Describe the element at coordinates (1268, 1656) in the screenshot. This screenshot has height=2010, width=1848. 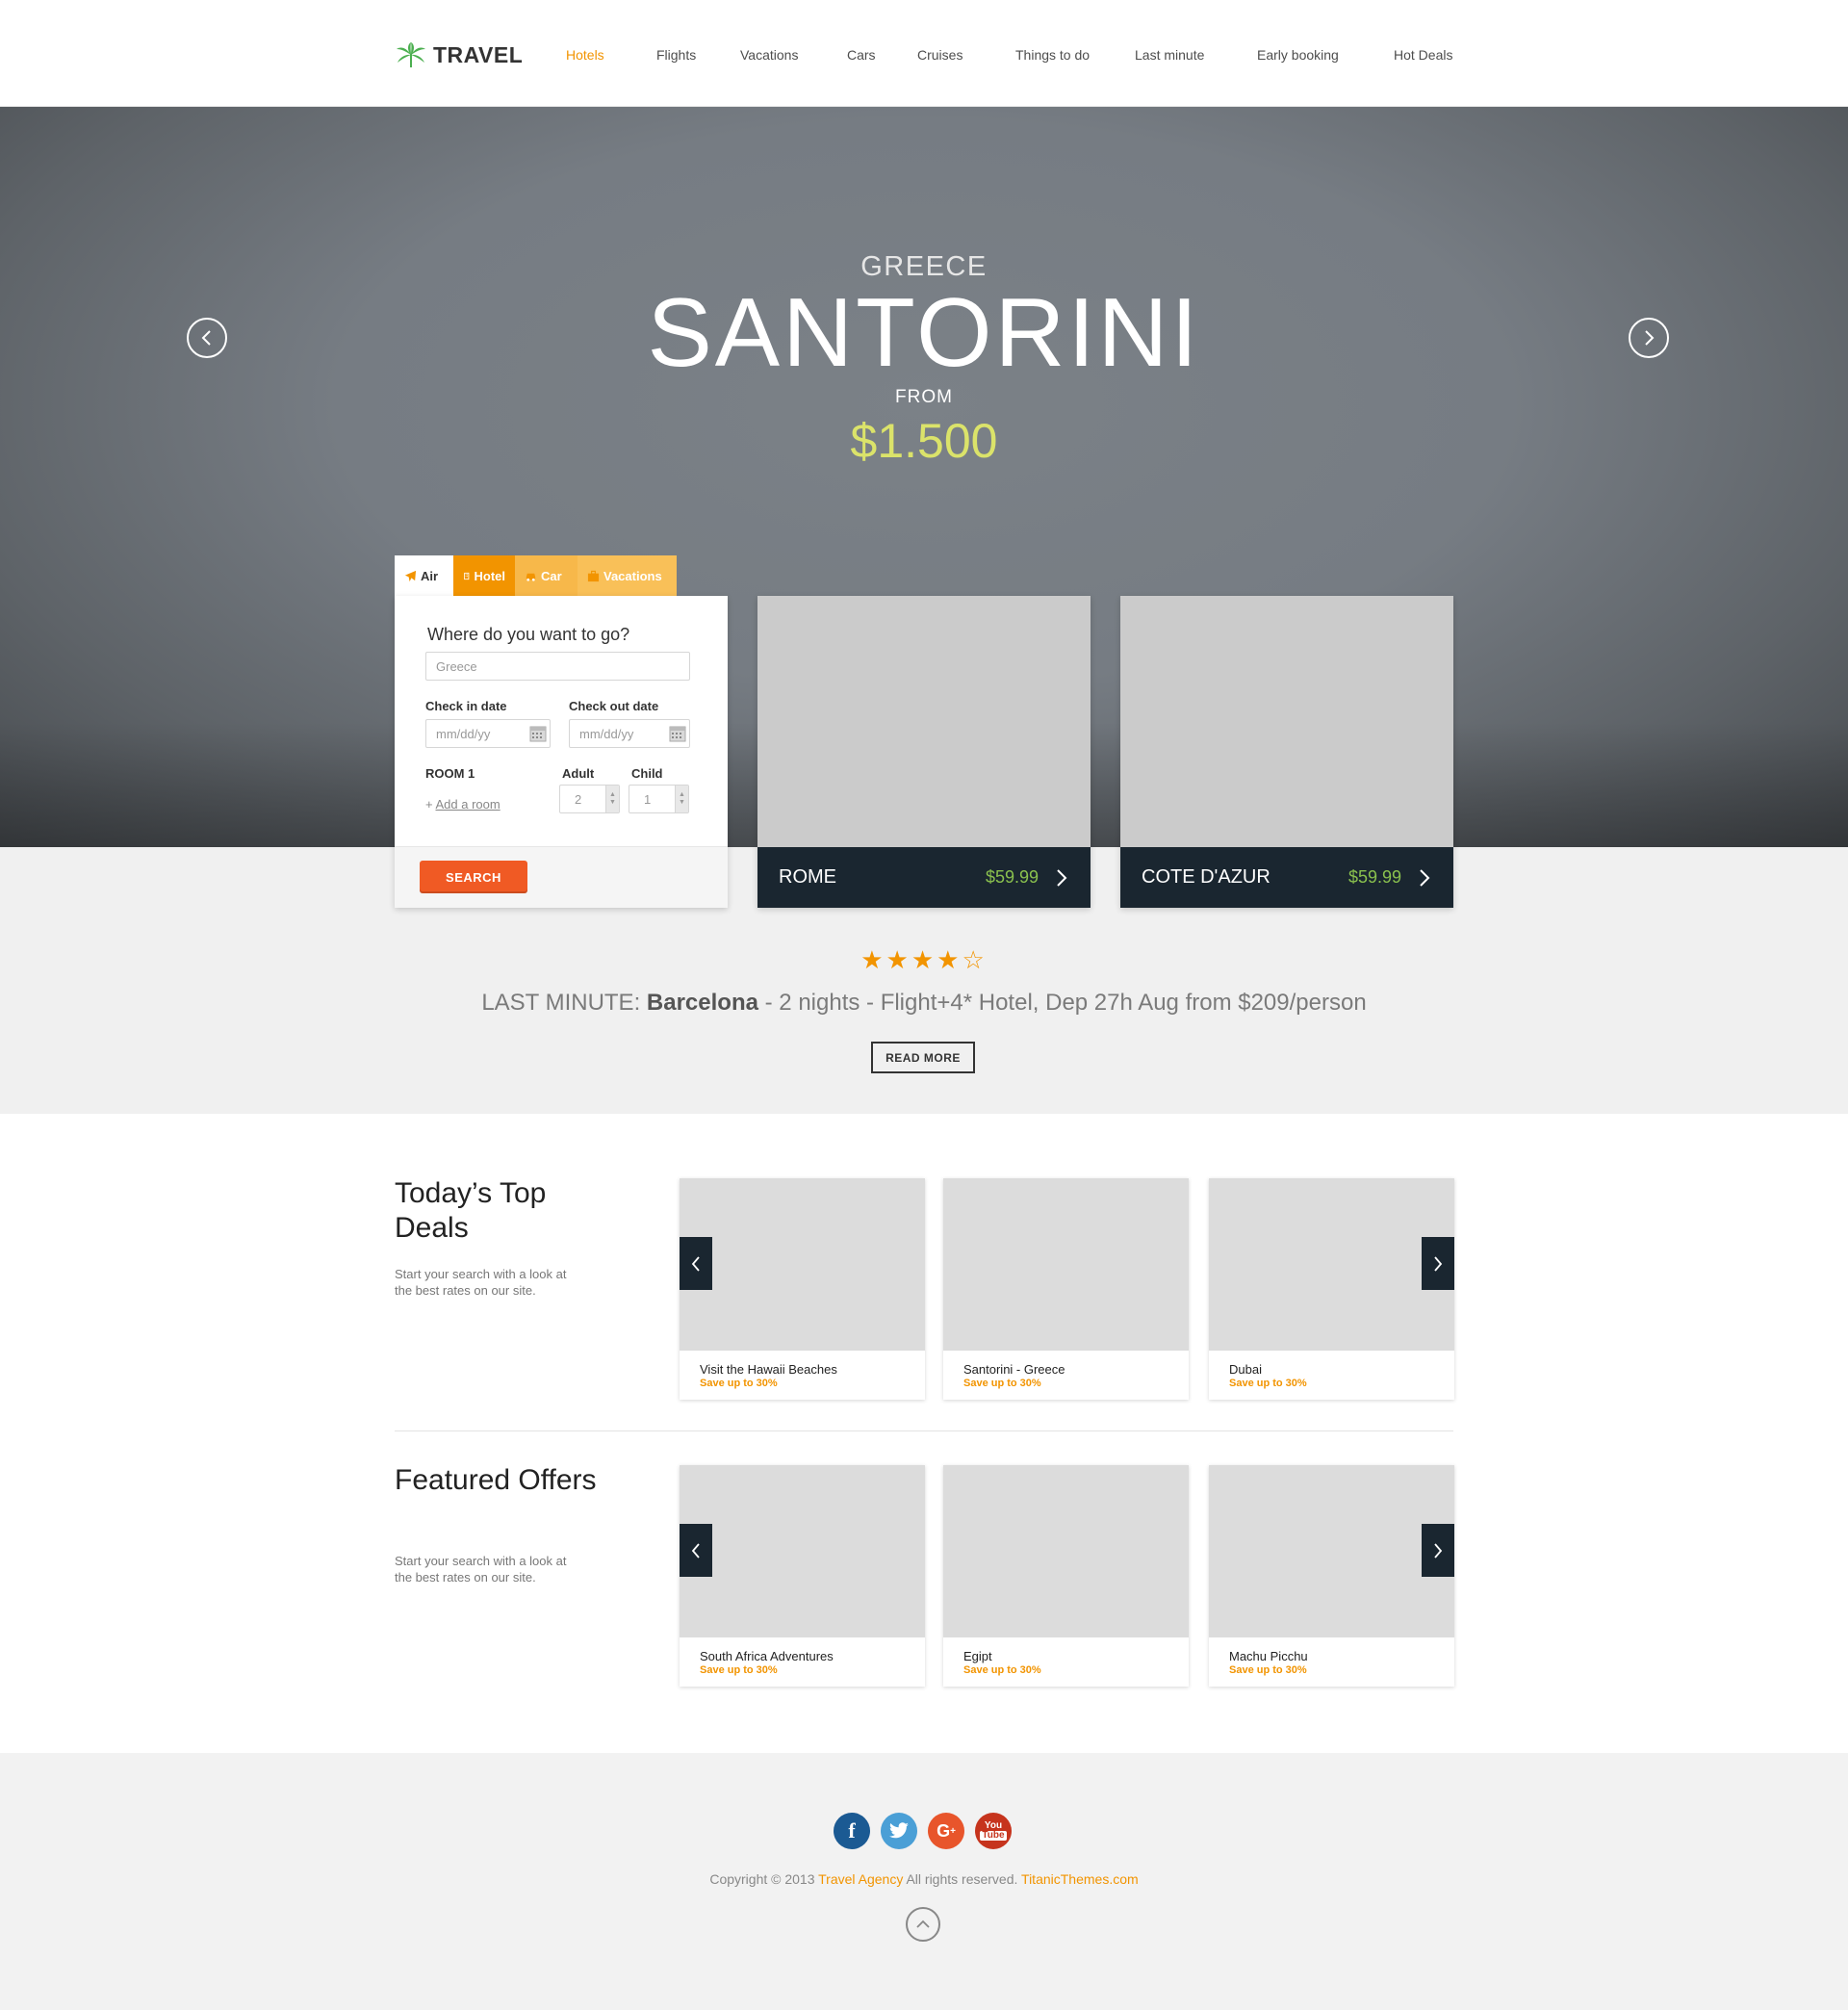
I see `offer-title: Machu Picchu` at that location.